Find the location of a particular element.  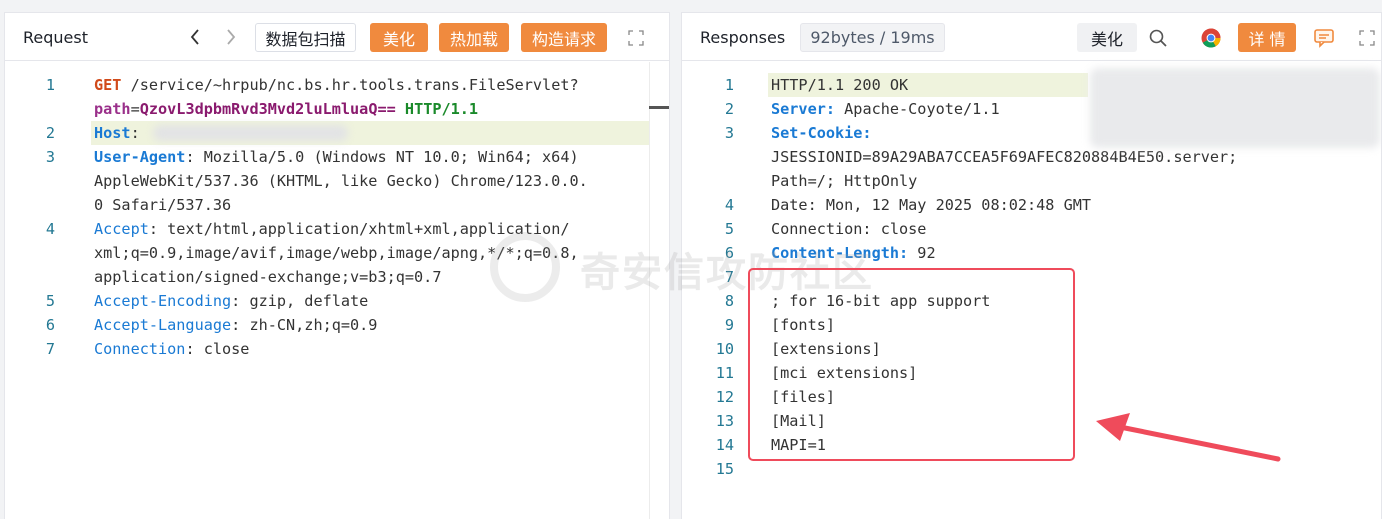

line-number: 14 is located at coordinates (724, 445).